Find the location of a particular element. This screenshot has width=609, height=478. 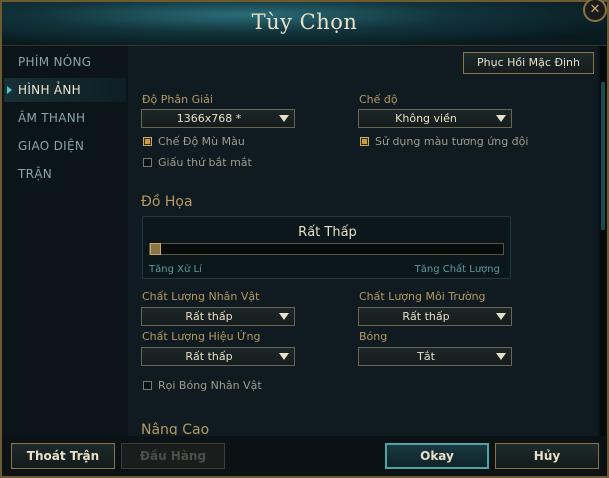

environment-quality-value: Rất thấp is located at coordinates (426, 316).